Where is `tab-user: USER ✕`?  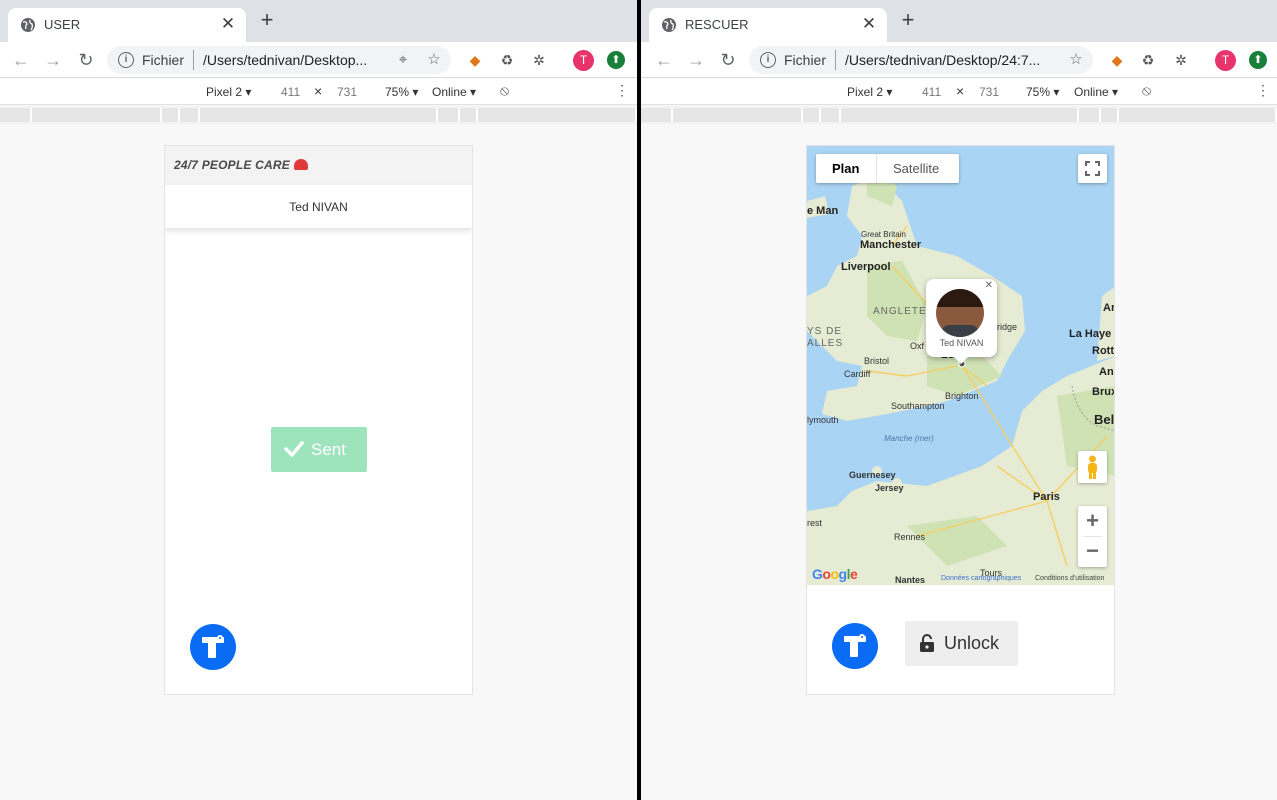 tab-user: USER ✕ is located at coordinates (127, 25).